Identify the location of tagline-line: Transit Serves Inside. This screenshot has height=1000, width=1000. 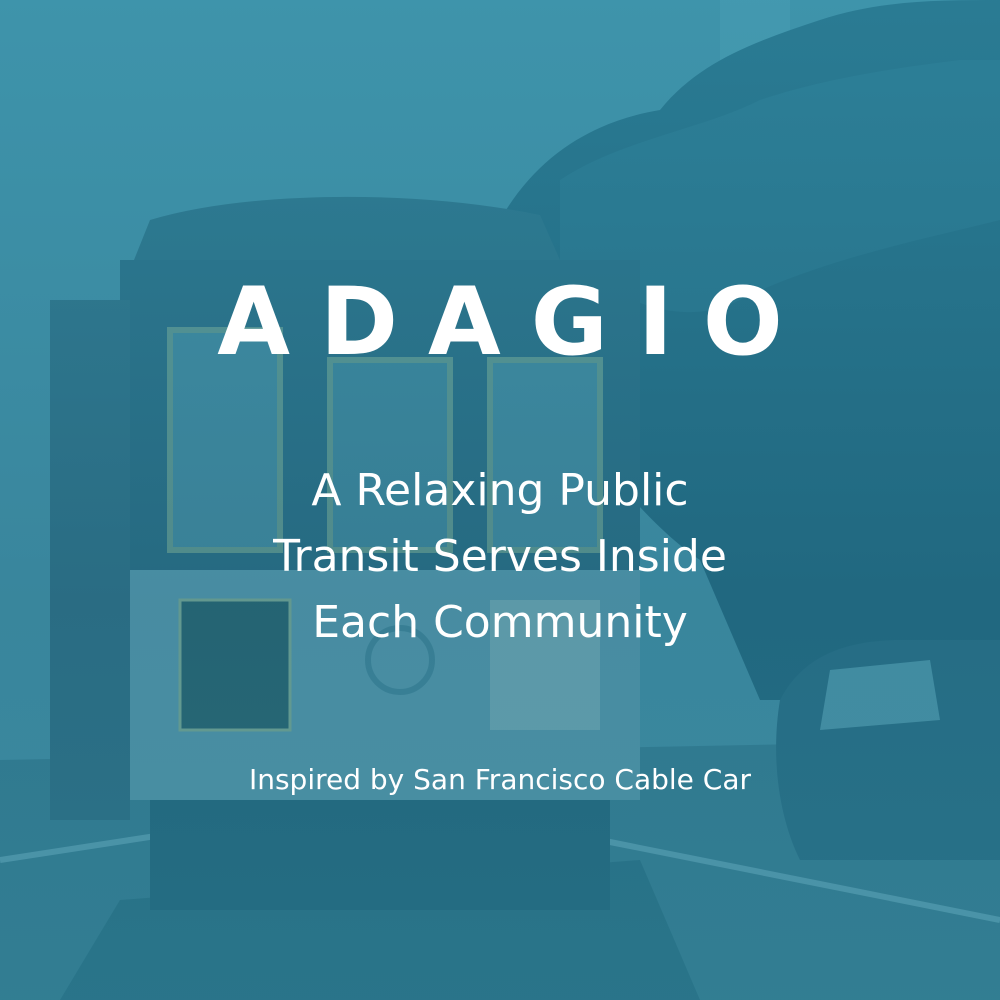
(500, 556).